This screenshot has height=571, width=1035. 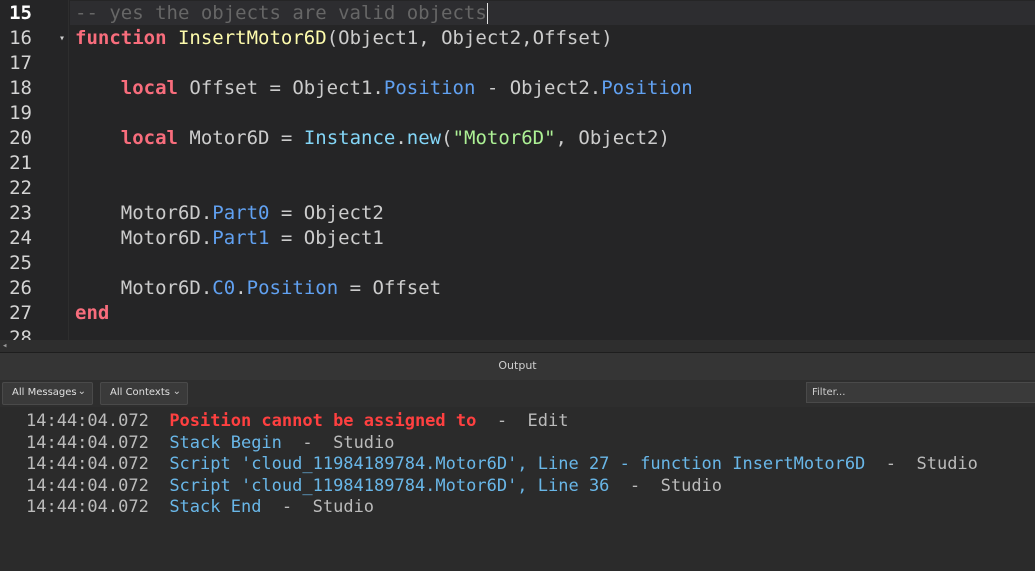 What do you see at coordinates (20, 163) in the screenshot?
I see `line-number: 21` at bounding box center [20, 163].